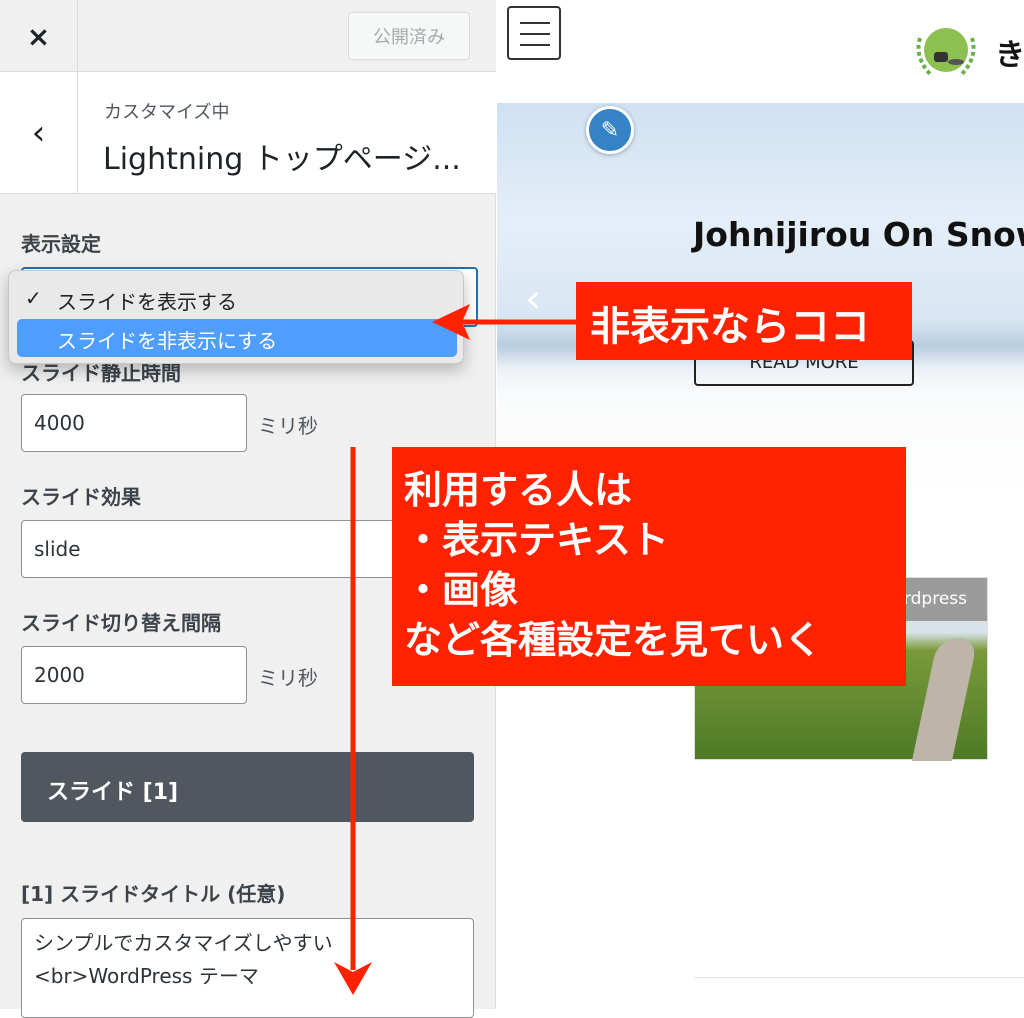 Image resolution: width=1024 pixels, height=1018 pixels. Describe the element at coordinates (61, 244) in the screenshot. I see `display-setting-label: 表示設定` at that location.